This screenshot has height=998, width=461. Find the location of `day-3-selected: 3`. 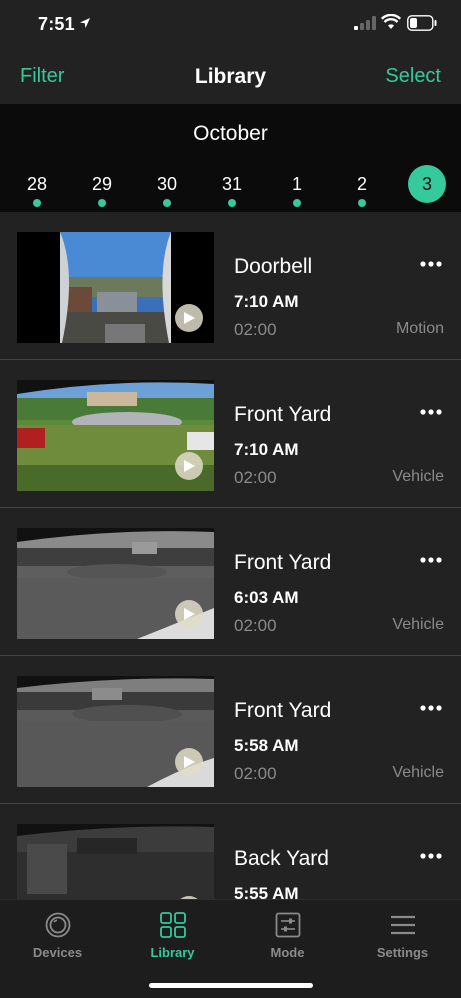

day-3-selected: 3 is located at coordinates (427, 185).